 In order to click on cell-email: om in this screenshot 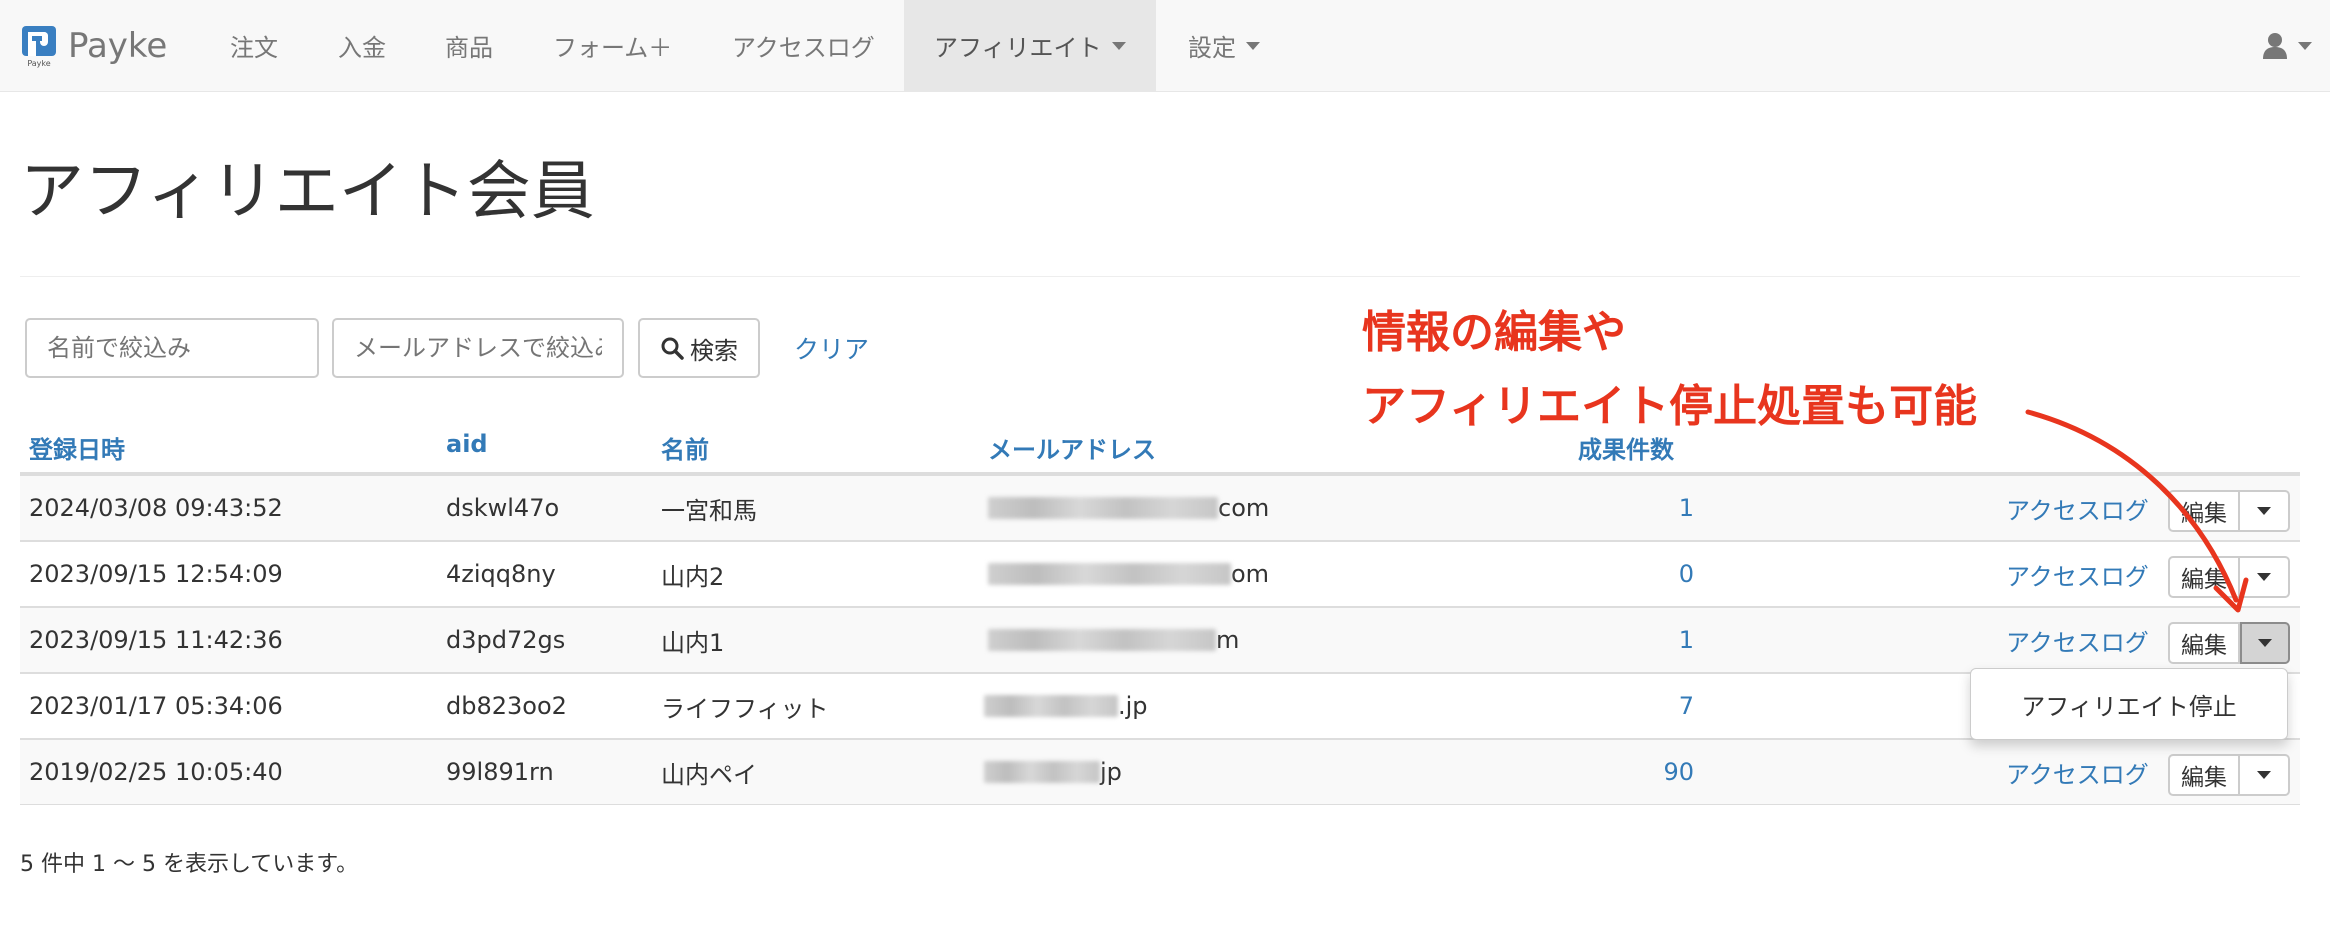, I will do `click(1128, 574)`.